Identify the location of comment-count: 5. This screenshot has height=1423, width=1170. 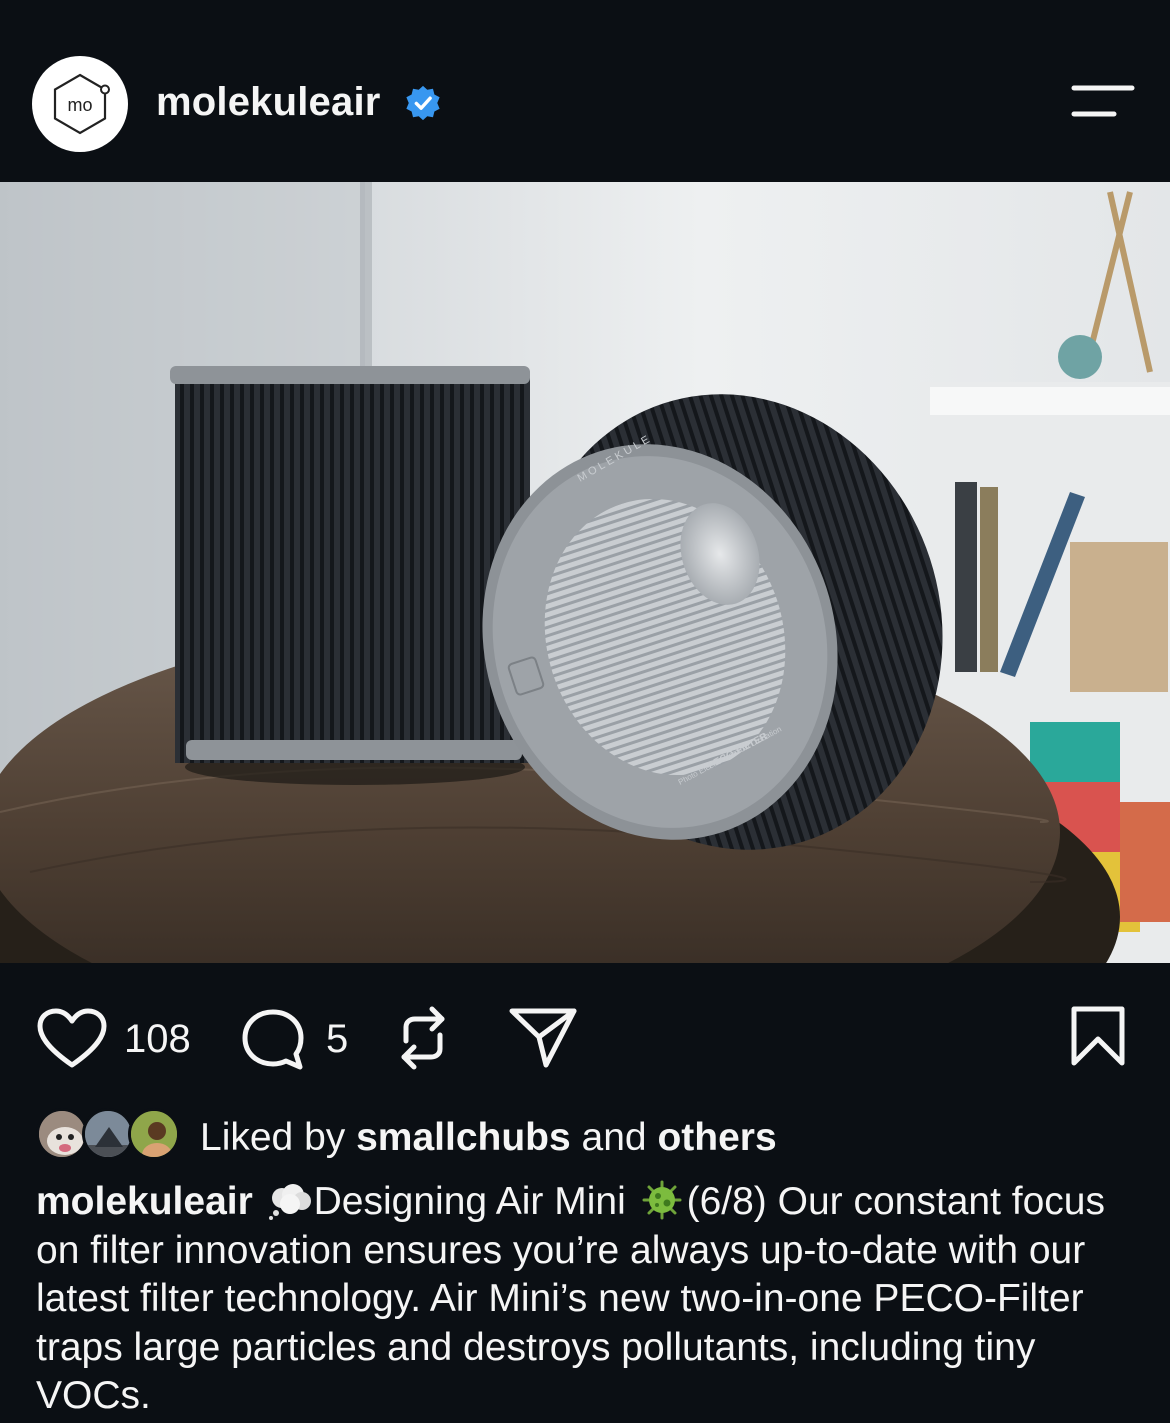
(337, 1039).